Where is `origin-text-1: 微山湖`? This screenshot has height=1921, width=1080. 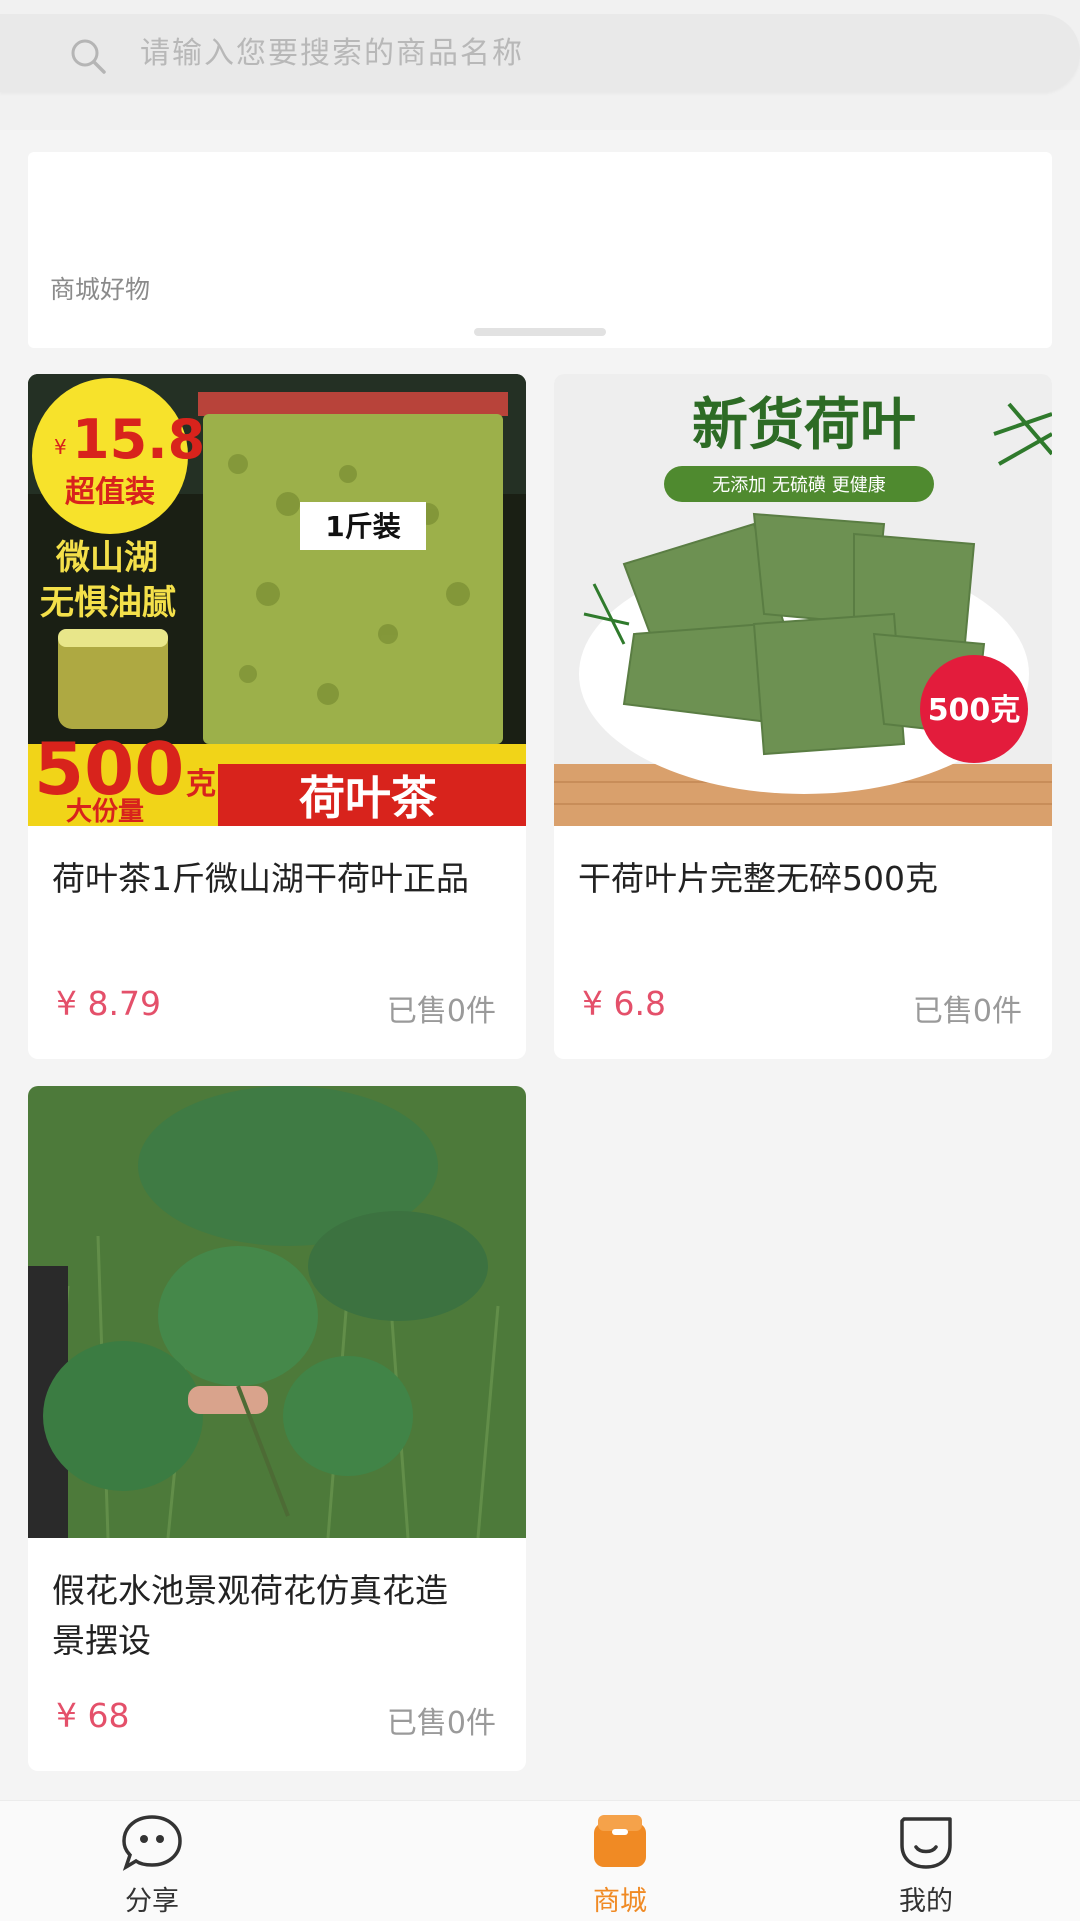
origin-text-1: 微山湖 is located at coordinates (106, 558).